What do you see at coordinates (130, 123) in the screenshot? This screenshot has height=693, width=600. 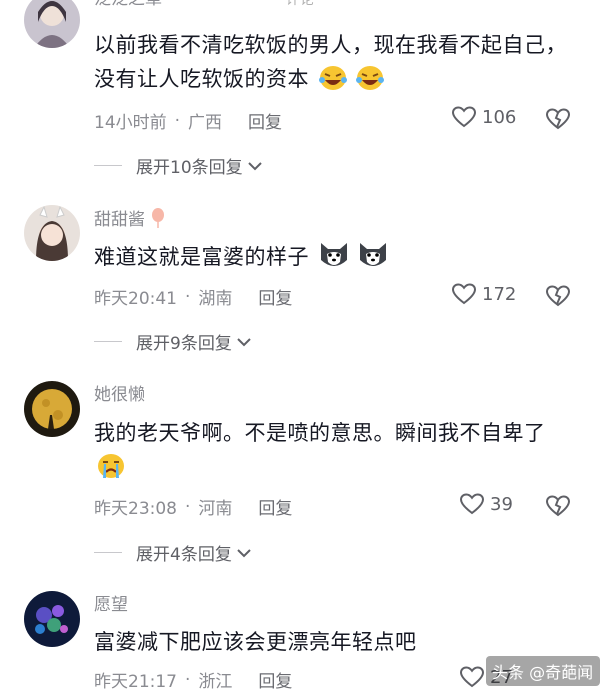 I see `comment-time: 14小时前` at bounding box center [130, 123].